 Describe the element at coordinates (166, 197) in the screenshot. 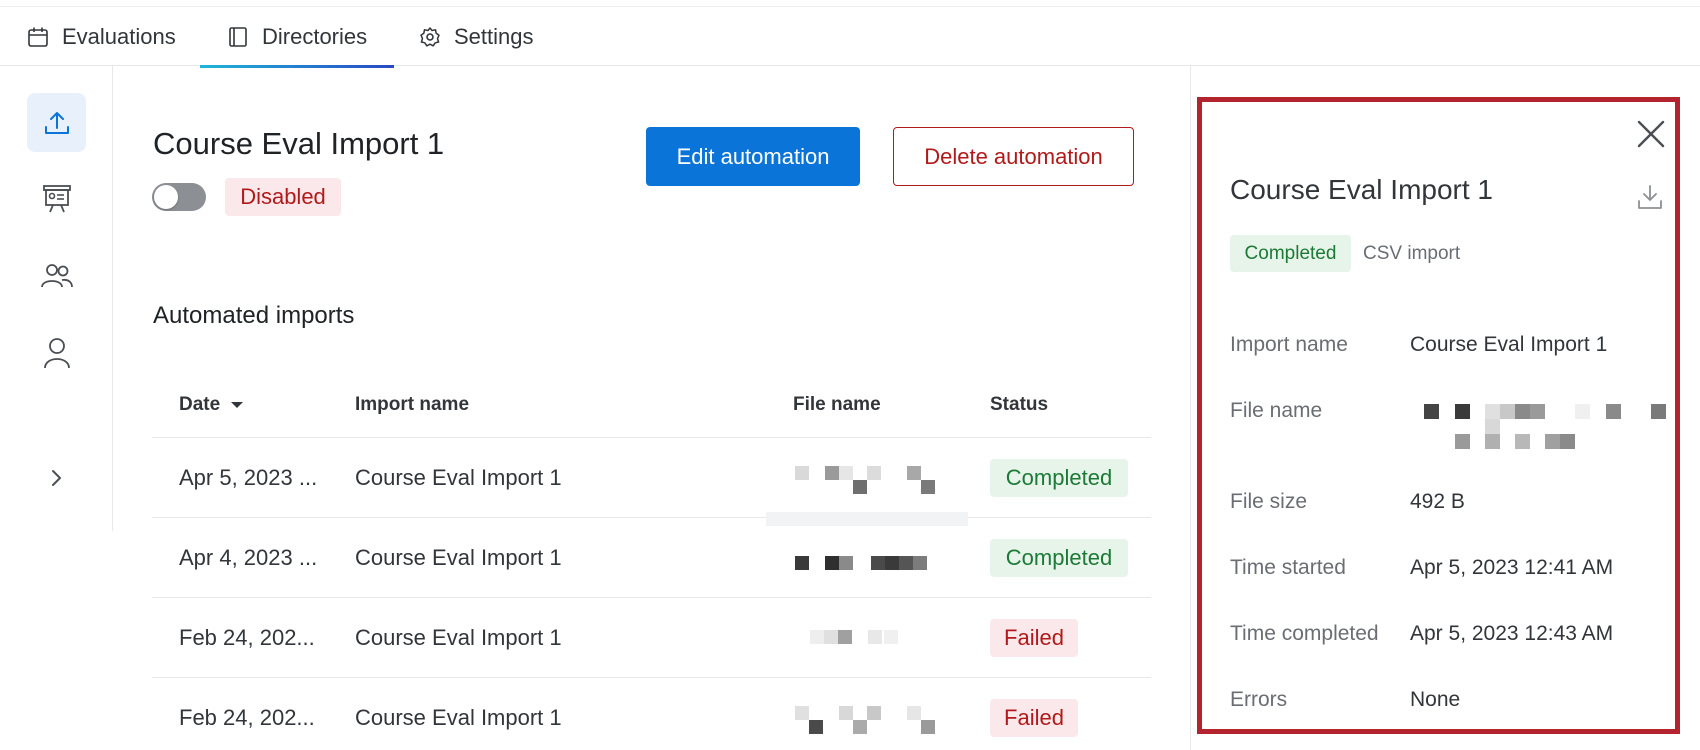

I see `toggle-knob` at that location.